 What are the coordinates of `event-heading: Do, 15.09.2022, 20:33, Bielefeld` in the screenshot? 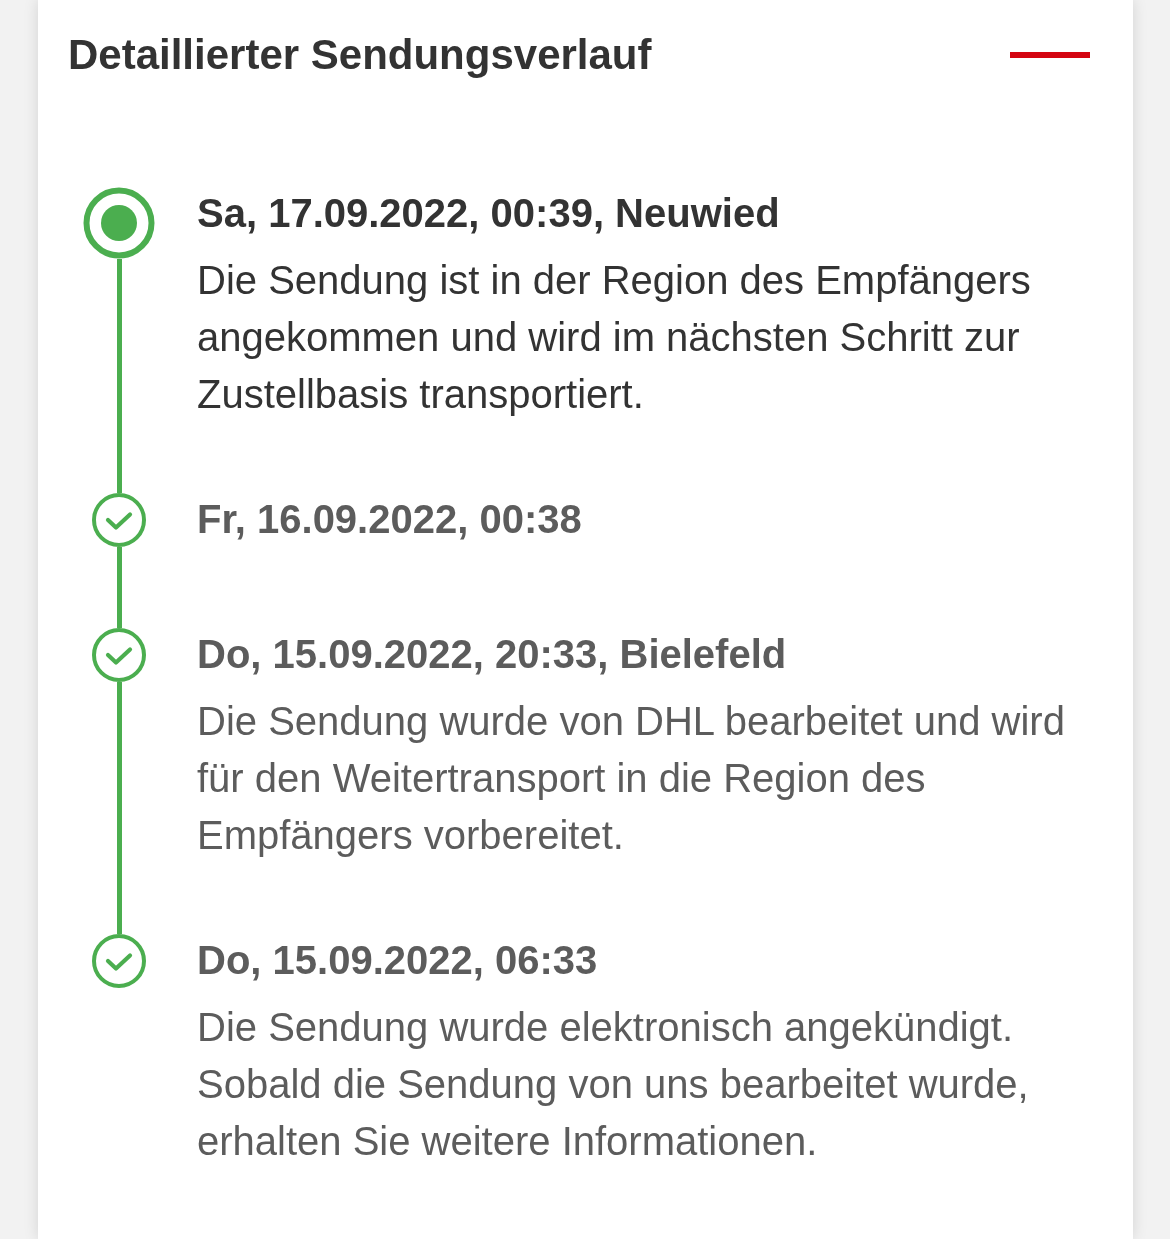 It's located at (492, 654).